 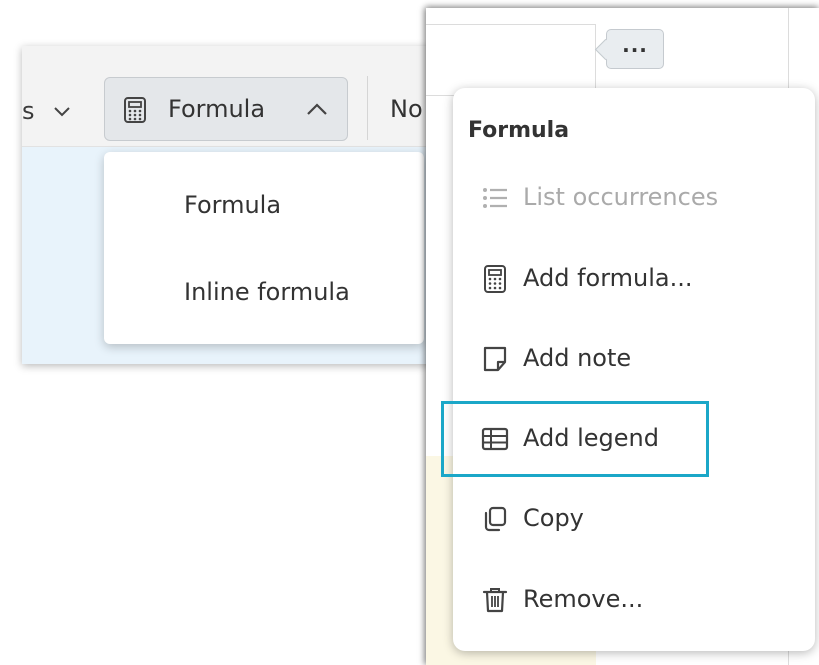 What do you see at coordinates (634, 358) in the screenshot?
I see `menu-item-add-note: Add note` at bounding box center [634, 358].